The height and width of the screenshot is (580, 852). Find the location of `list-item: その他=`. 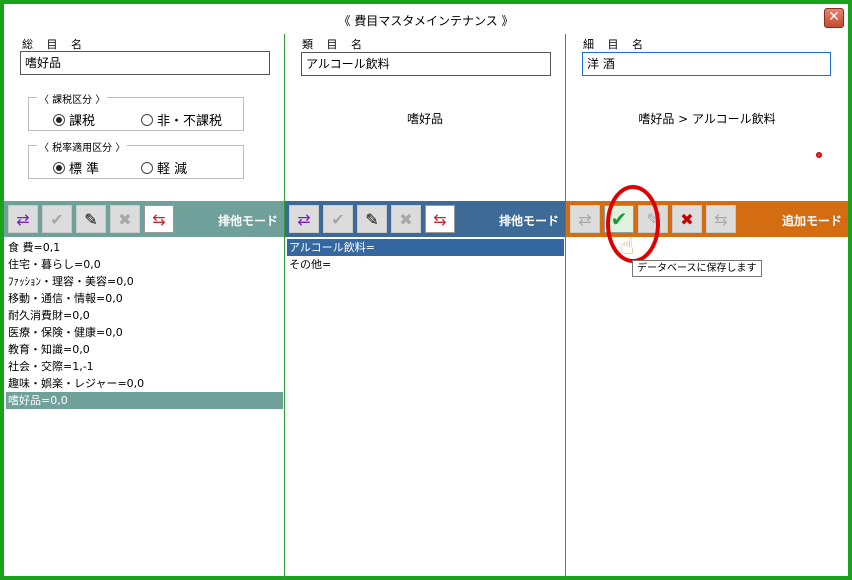

list-item: その他= is located at coordinates (425, 264).